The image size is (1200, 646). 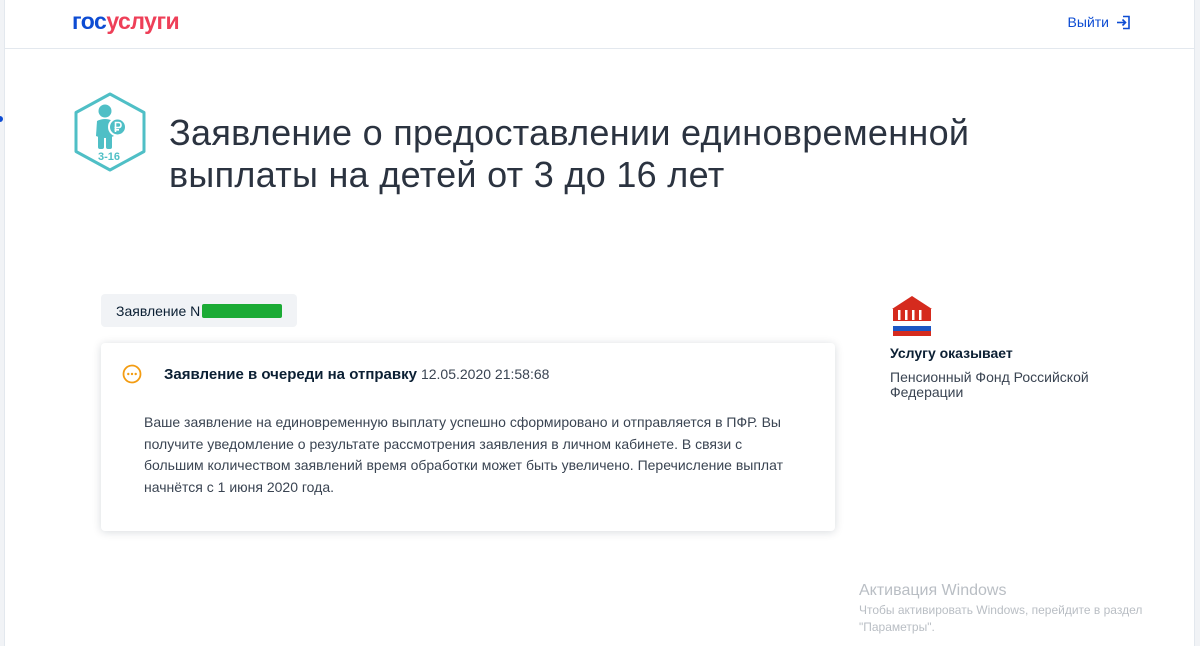 I want to click on edge-indicator, so click(x=1, y=119).